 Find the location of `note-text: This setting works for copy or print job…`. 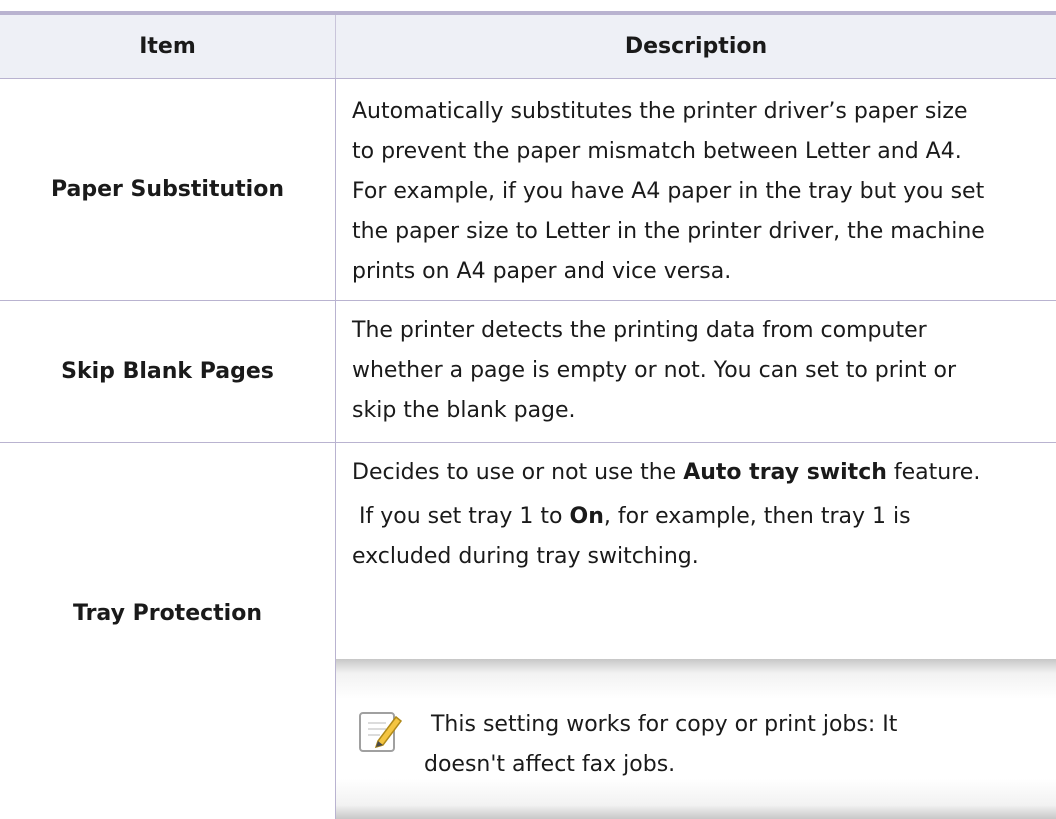

note-text: This setting works for copy or print job… is located at coordinates (704, 745).